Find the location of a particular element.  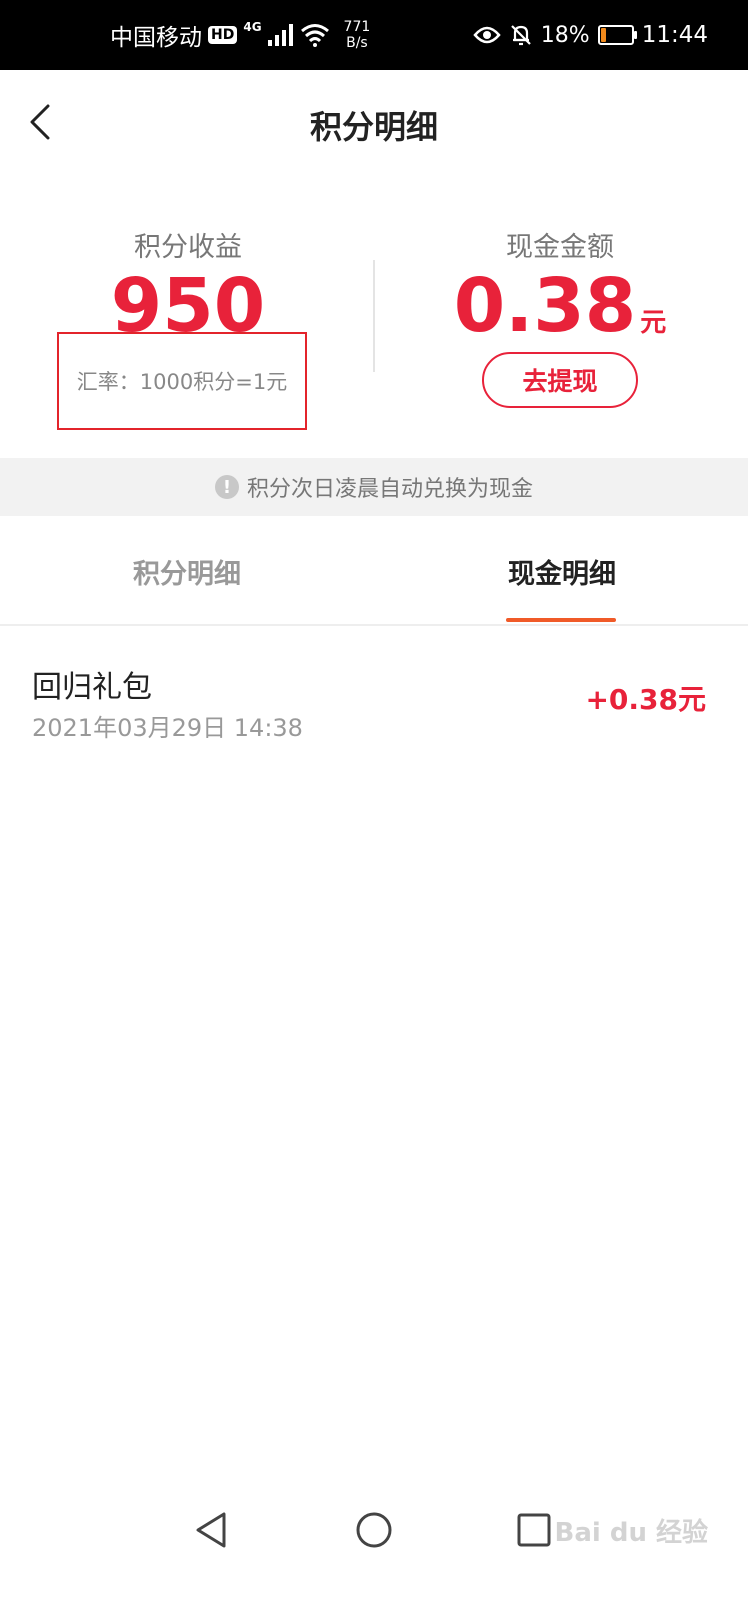

withdraw-button: 去提现 is located at coordinates (560, 380).